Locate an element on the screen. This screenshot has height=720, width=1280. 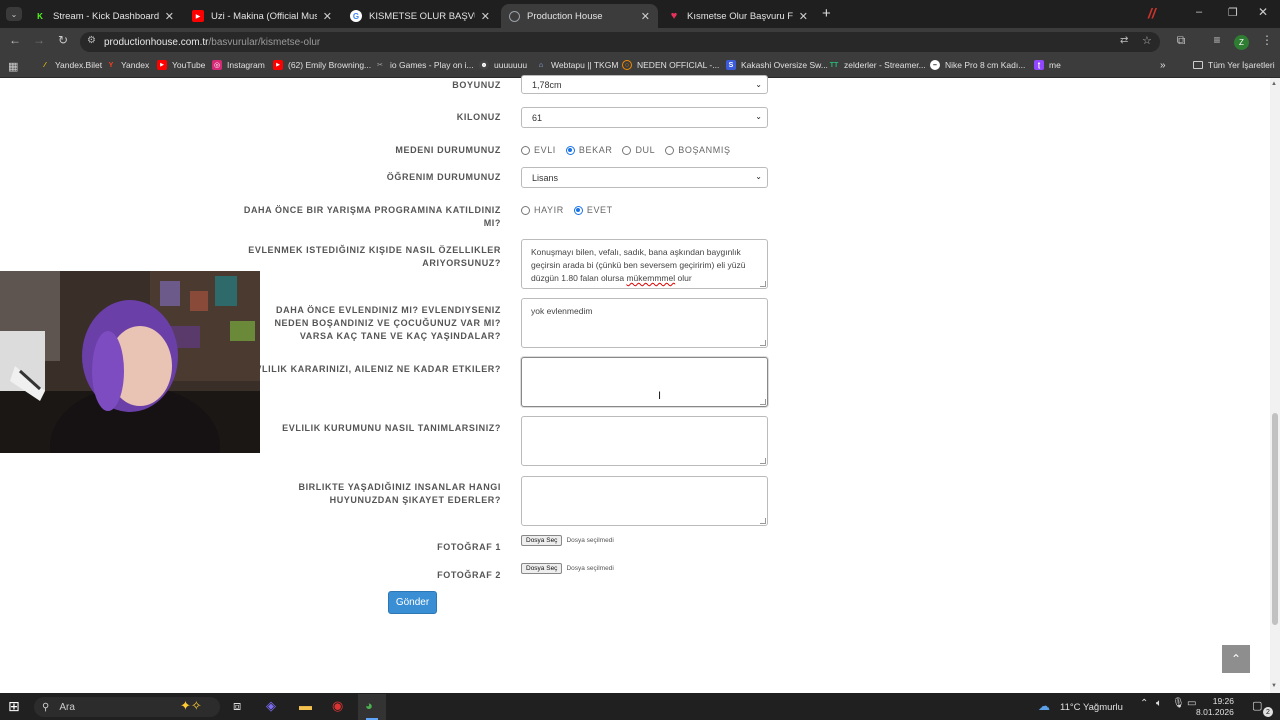
marriage-definition-textarea is located at coordinates (644, 441).